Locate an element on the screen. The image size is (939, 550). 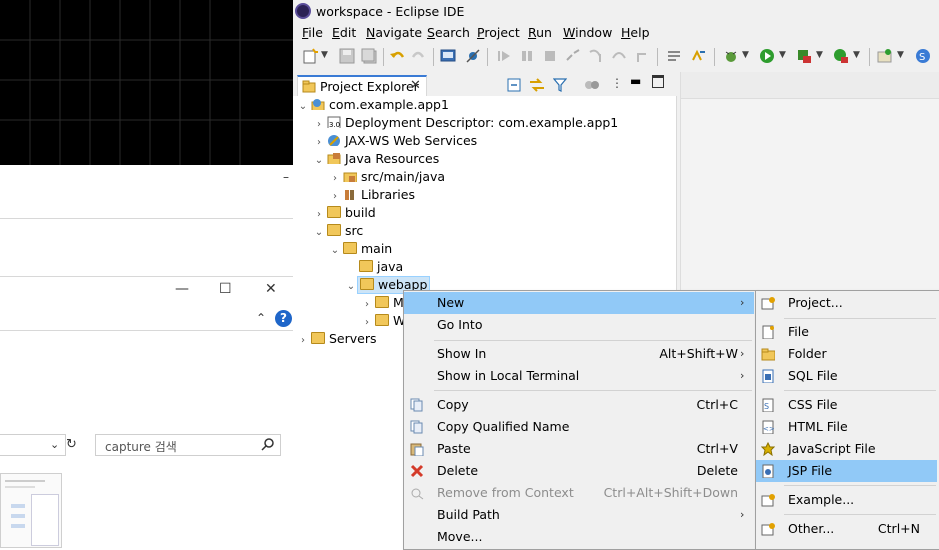
step-return-icon is located at coordinates (642, 56).